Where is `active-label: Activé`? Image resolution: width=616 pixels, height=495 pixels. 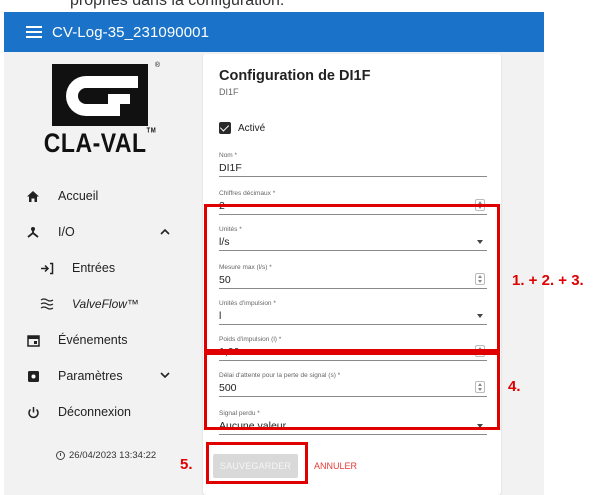
active-label: Activé is located at coordinates (252, 128).